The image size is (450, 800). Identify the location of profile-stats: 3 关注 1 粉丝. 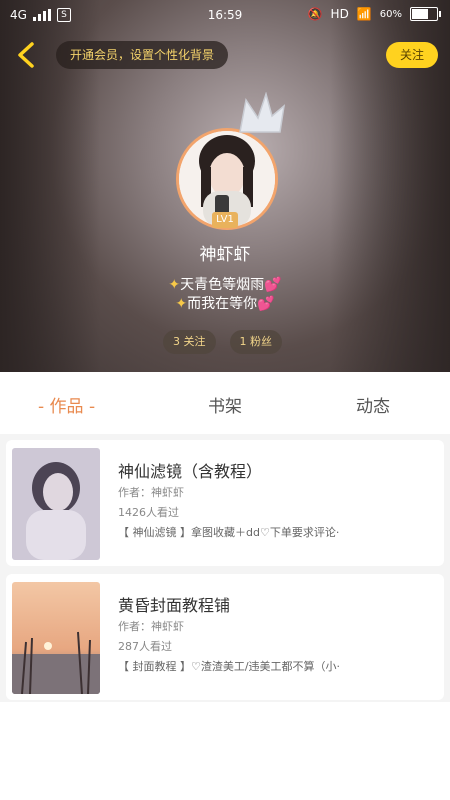
(222, 342).